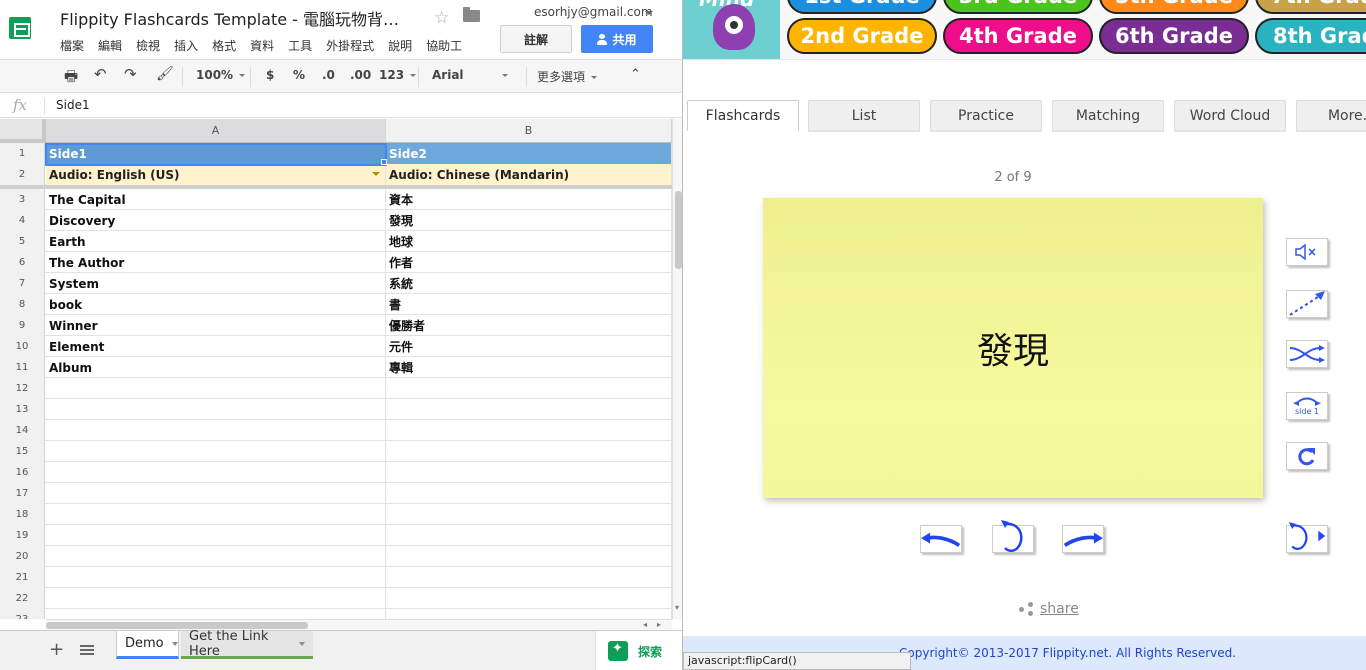  What do you see at coordinates (300, 45) in the screenshot?
I see `menu-tools: 工具` at bounding box center [300, 45].